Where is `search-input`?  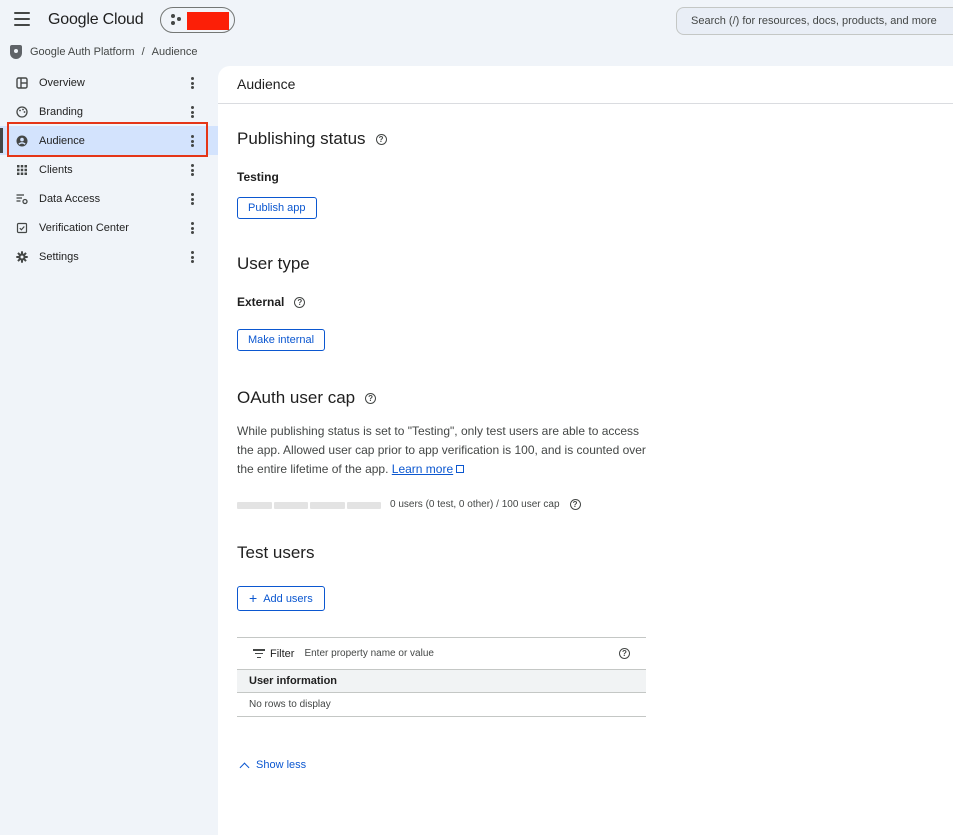
search-input is located at coordinates (822, 21).